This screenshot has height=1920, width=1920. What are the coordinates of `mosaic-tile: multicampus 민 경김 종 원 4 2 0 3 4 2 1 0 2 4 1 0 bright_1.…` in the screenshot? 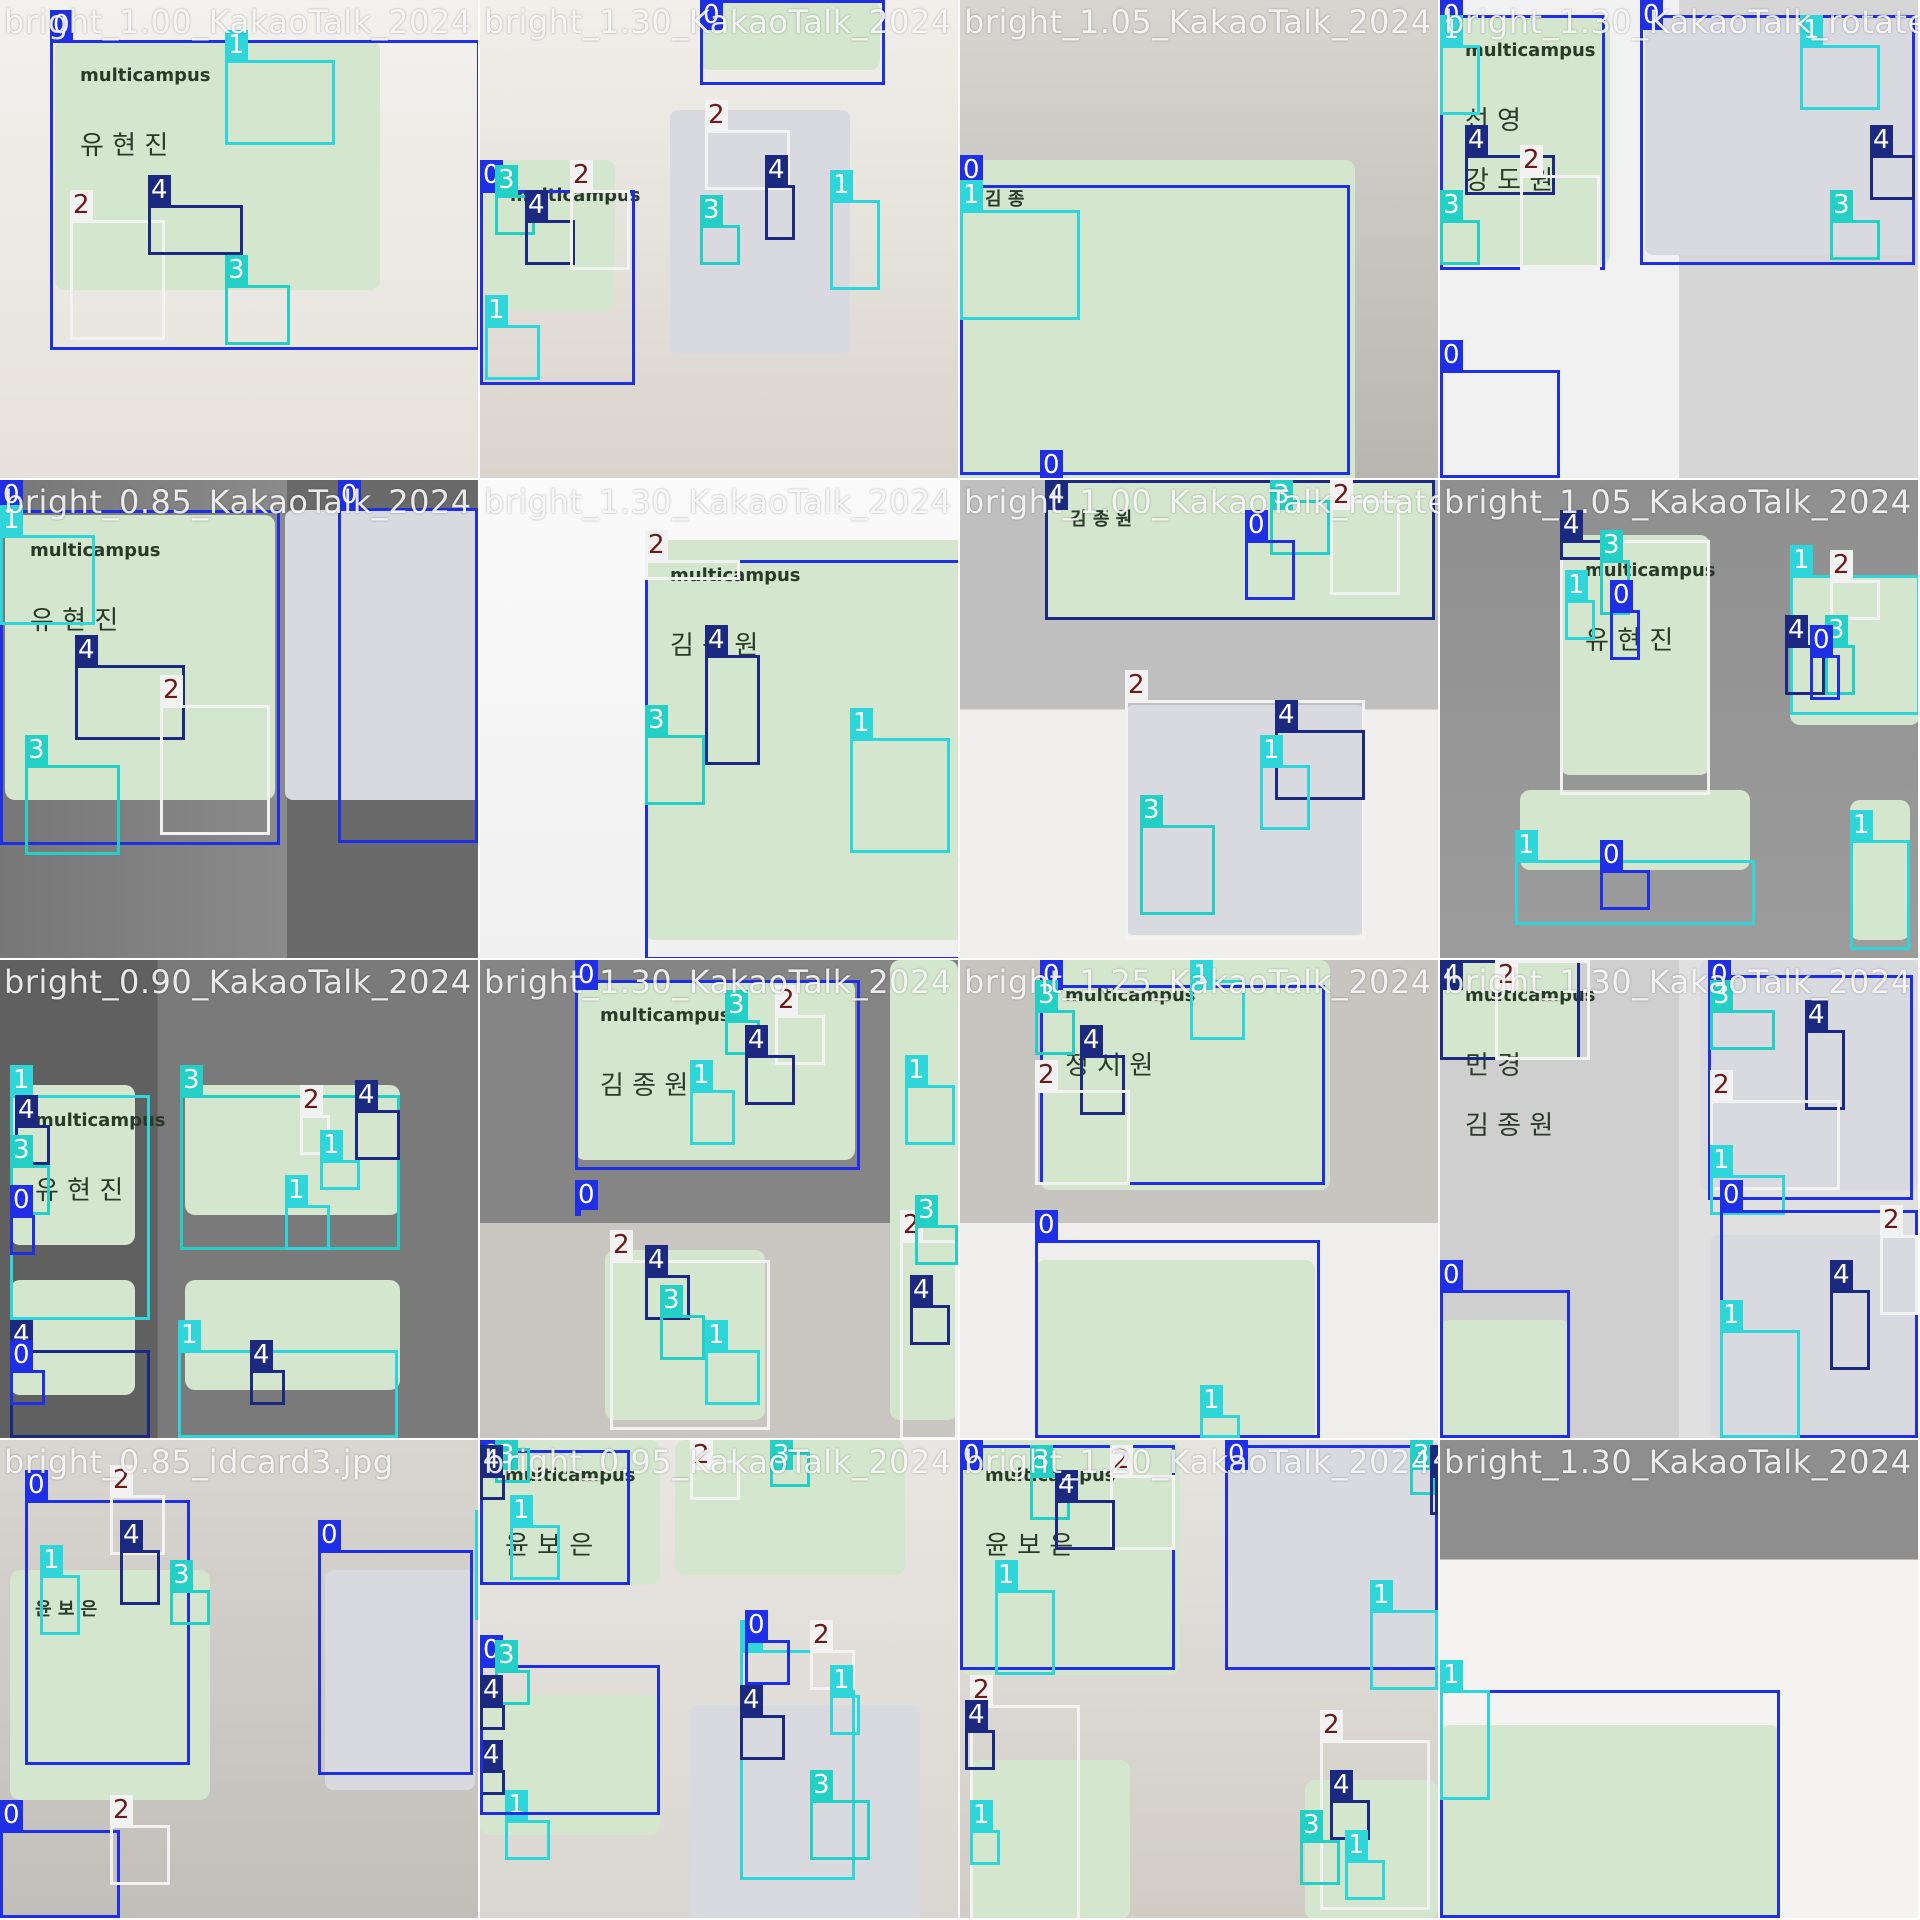 It's located at (1679, 1199).